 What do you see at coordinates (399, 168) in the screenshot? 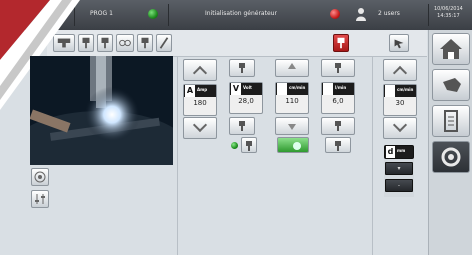
I see `distance-up-button: ▾` at bounding box center [399, 168].